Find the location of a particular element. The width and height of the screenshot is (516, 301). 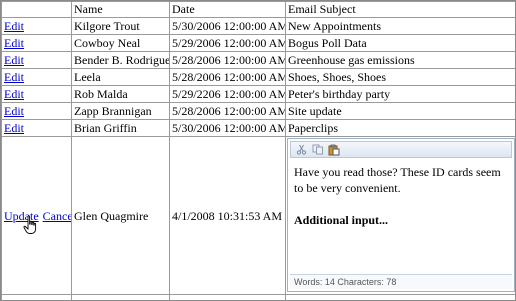

cancel-link: Cancel is located at coordinates (57, 216).